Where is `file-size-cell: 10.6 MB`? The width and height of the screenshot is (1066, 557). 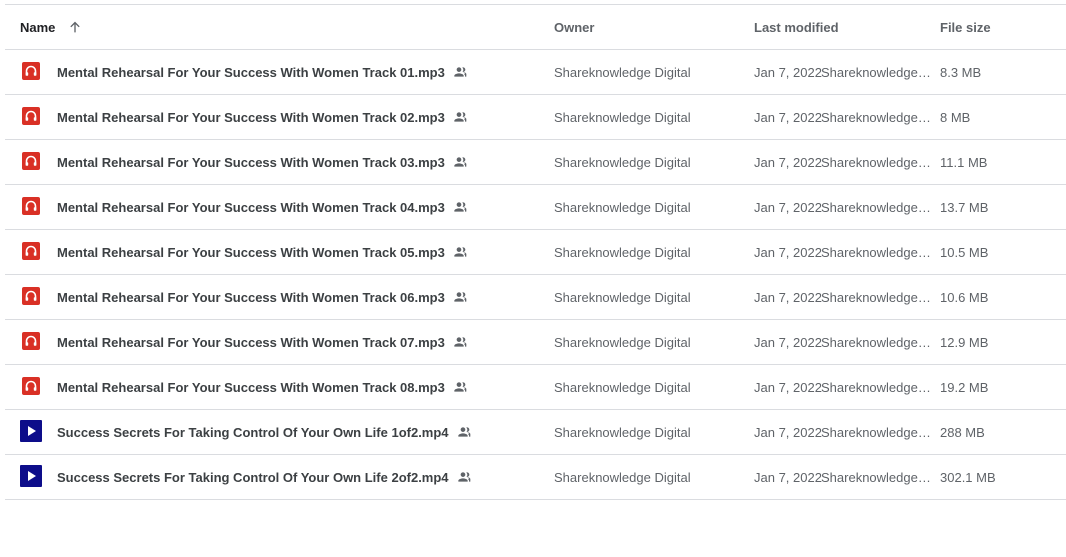 file-size-cell: 10.6 MB is located at coordinates (964, 297).